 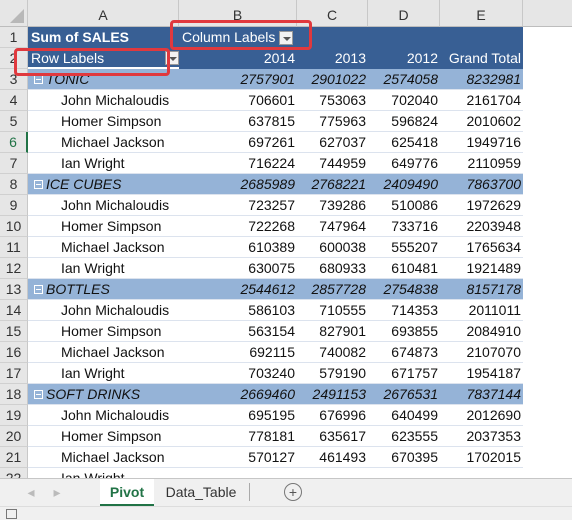 I want to click on group-total-cell: 2669460, so click(x=238, y=394).